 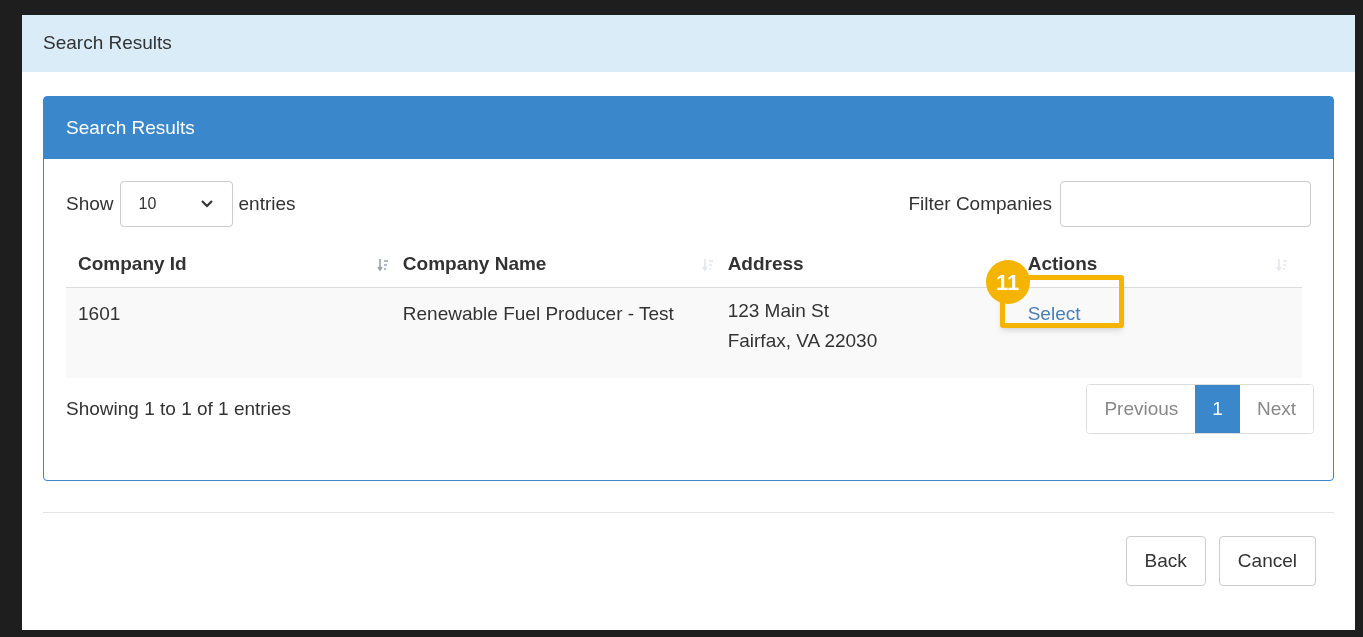 What do you see at coordinates (206, 204) in the screenshot?
I see `chevron-down-icon` at bounding box center [206, 204].